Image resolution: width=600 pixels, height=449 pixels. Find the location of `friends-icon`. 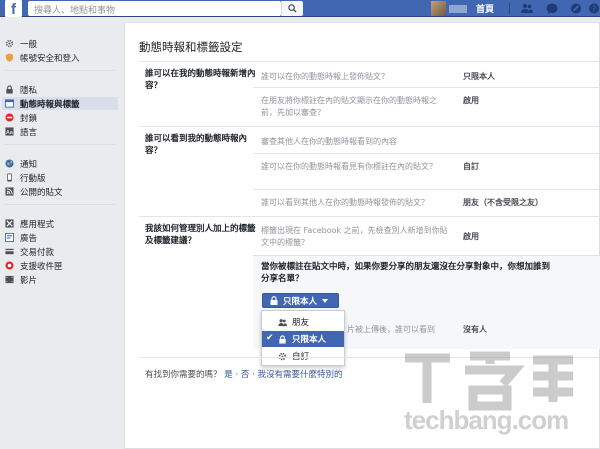

friends-icon is located at coordinates (282, 322).